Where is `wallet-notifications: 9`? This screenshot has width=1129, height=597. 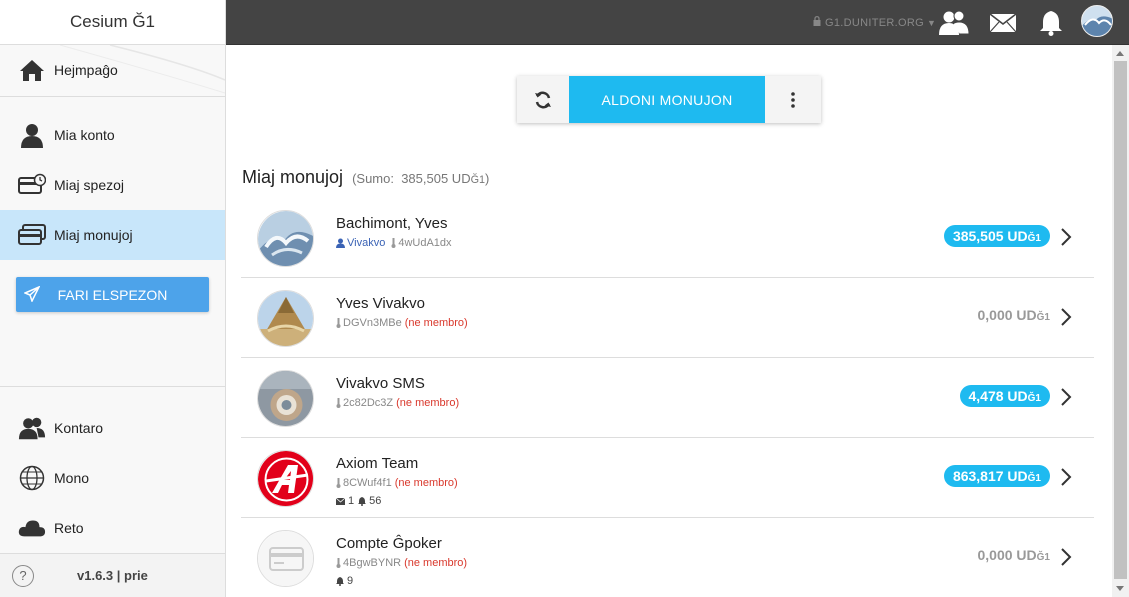
wallet-notifications: 9 is located at coordinates (344, 581).